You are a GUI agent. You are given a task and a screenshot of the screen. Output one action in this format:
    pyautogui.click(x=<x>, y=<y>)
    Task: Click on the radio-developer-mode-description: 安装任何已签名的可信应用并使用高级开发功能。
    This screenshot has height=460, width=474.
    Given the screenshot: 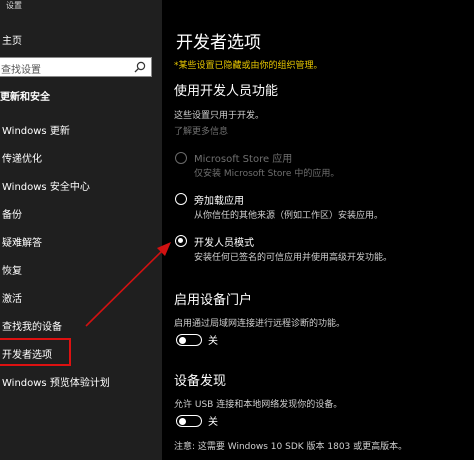 What is the action you would take?
    pyautogui.click(x=293, y=258)
    